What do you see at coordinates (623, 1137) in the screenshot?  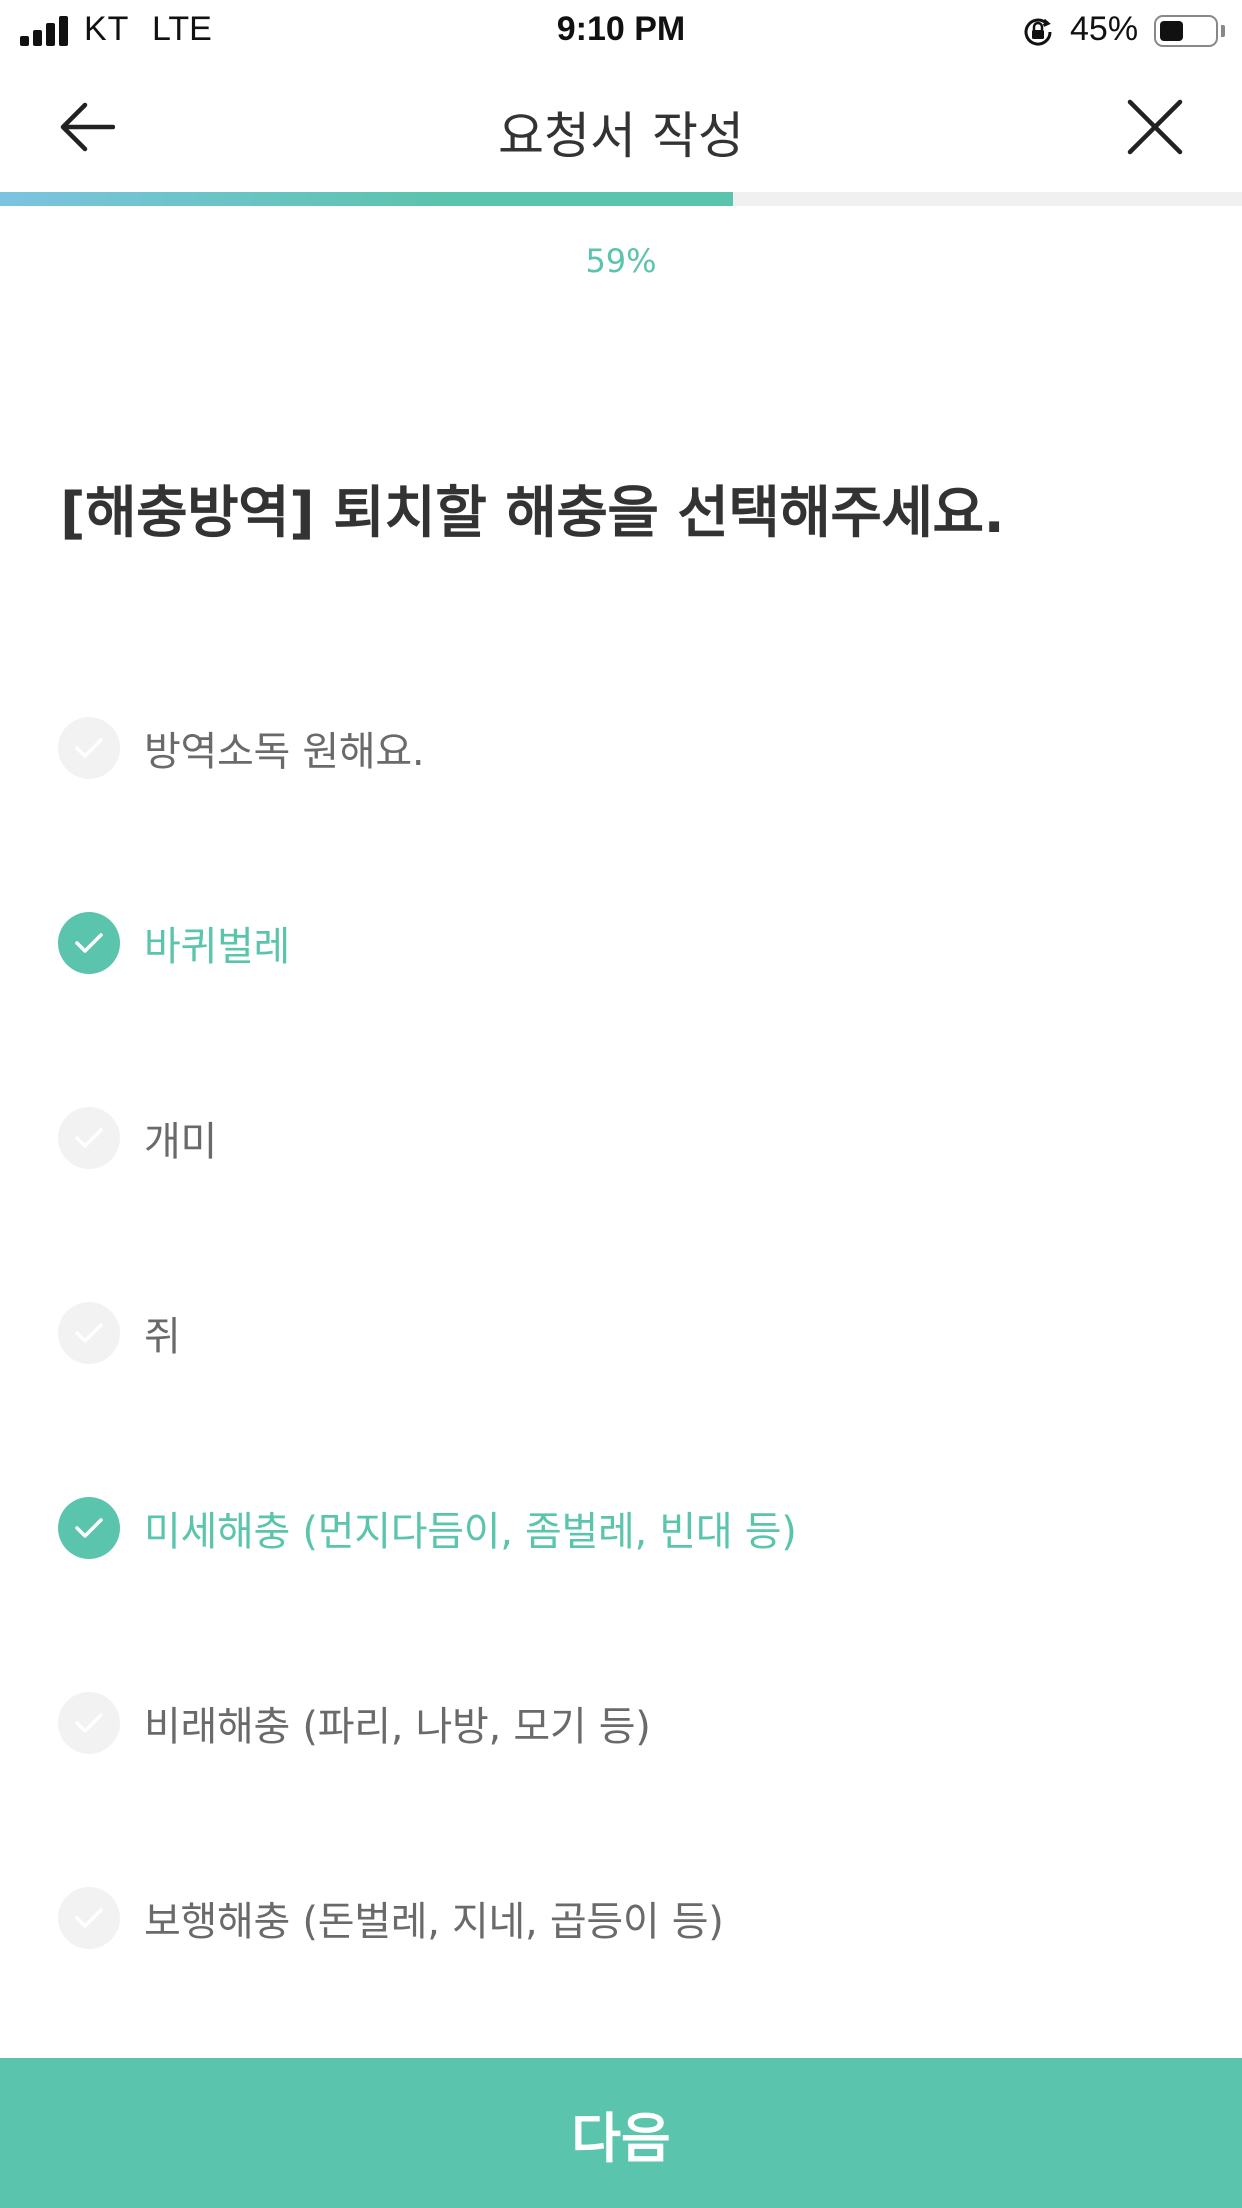 I see `option-item: 개미` at bounding box center [623, 1137].